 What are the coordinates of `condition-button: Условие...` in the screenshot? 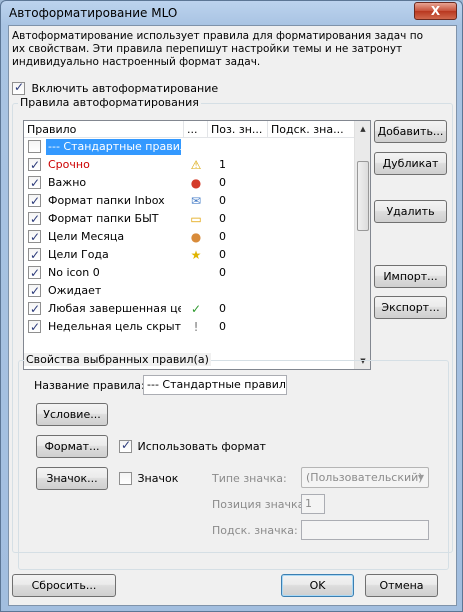 It's located at (72, 414).